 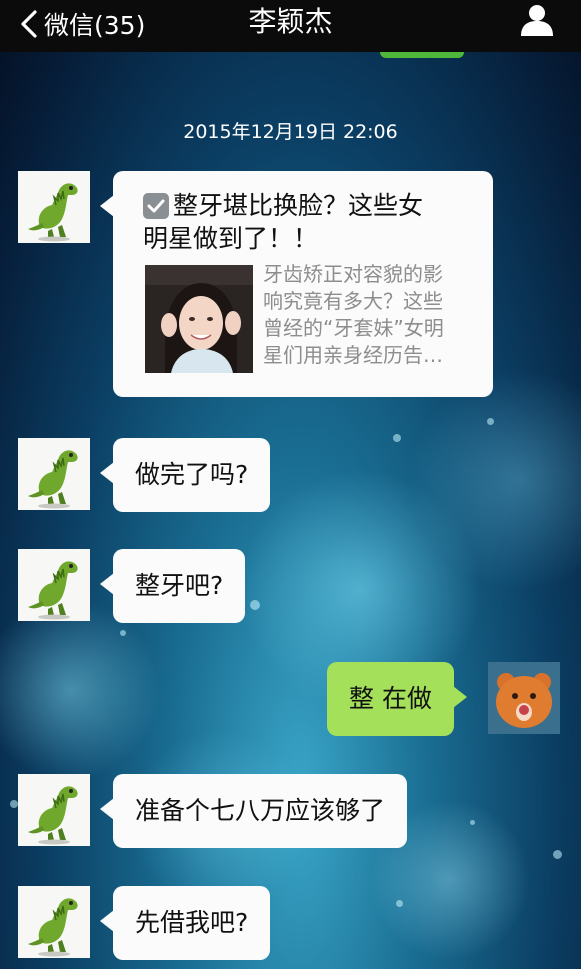 I want to click on message-bubble-received: 做完了吗?, so click(x=185, y=475).